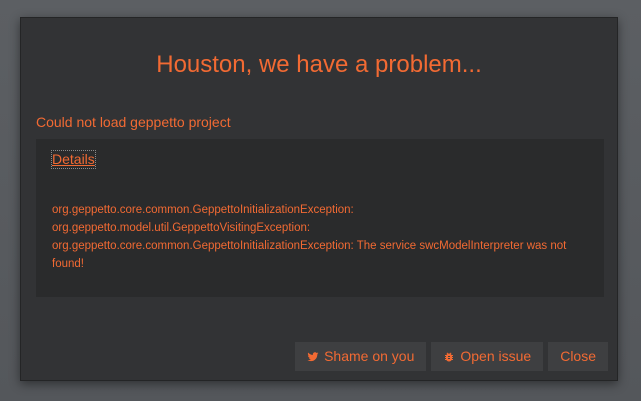 The image size is (641, 401). I want to click on error-message: Could not load geppetto project, so click(133, 122).